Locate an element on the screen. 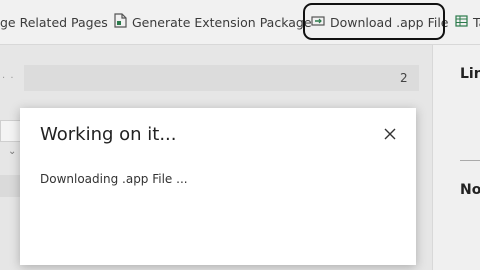  chevron-down-icon: ⌄ is located at coordinates (12, 151).